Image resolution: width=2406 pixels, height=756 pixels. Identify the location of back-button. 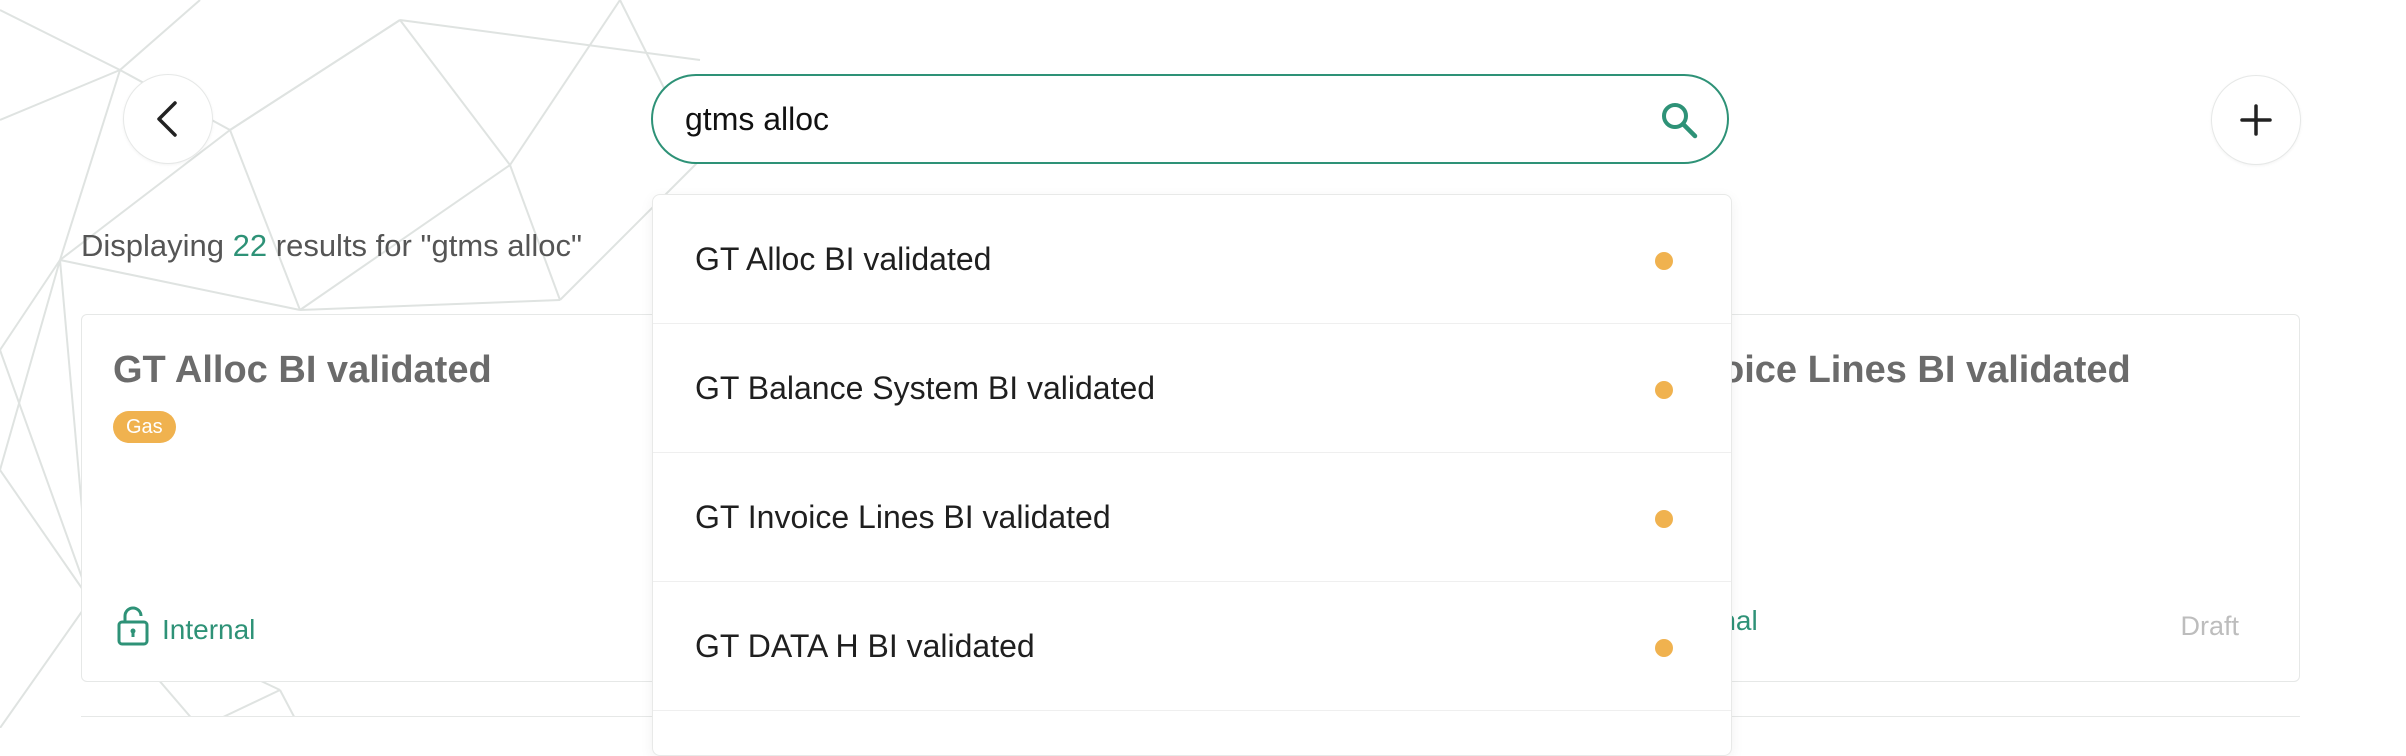
(168, 119).